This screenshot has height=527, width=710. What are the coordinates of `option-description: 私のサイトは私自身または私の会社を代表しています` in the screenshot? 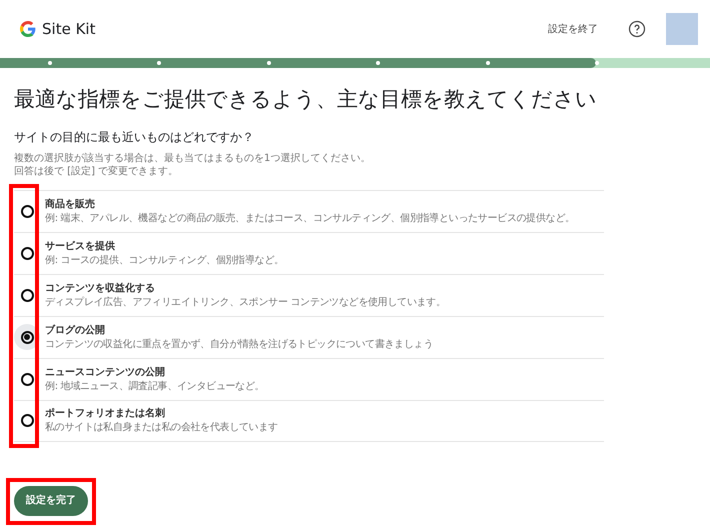 It's located at (161, 427).